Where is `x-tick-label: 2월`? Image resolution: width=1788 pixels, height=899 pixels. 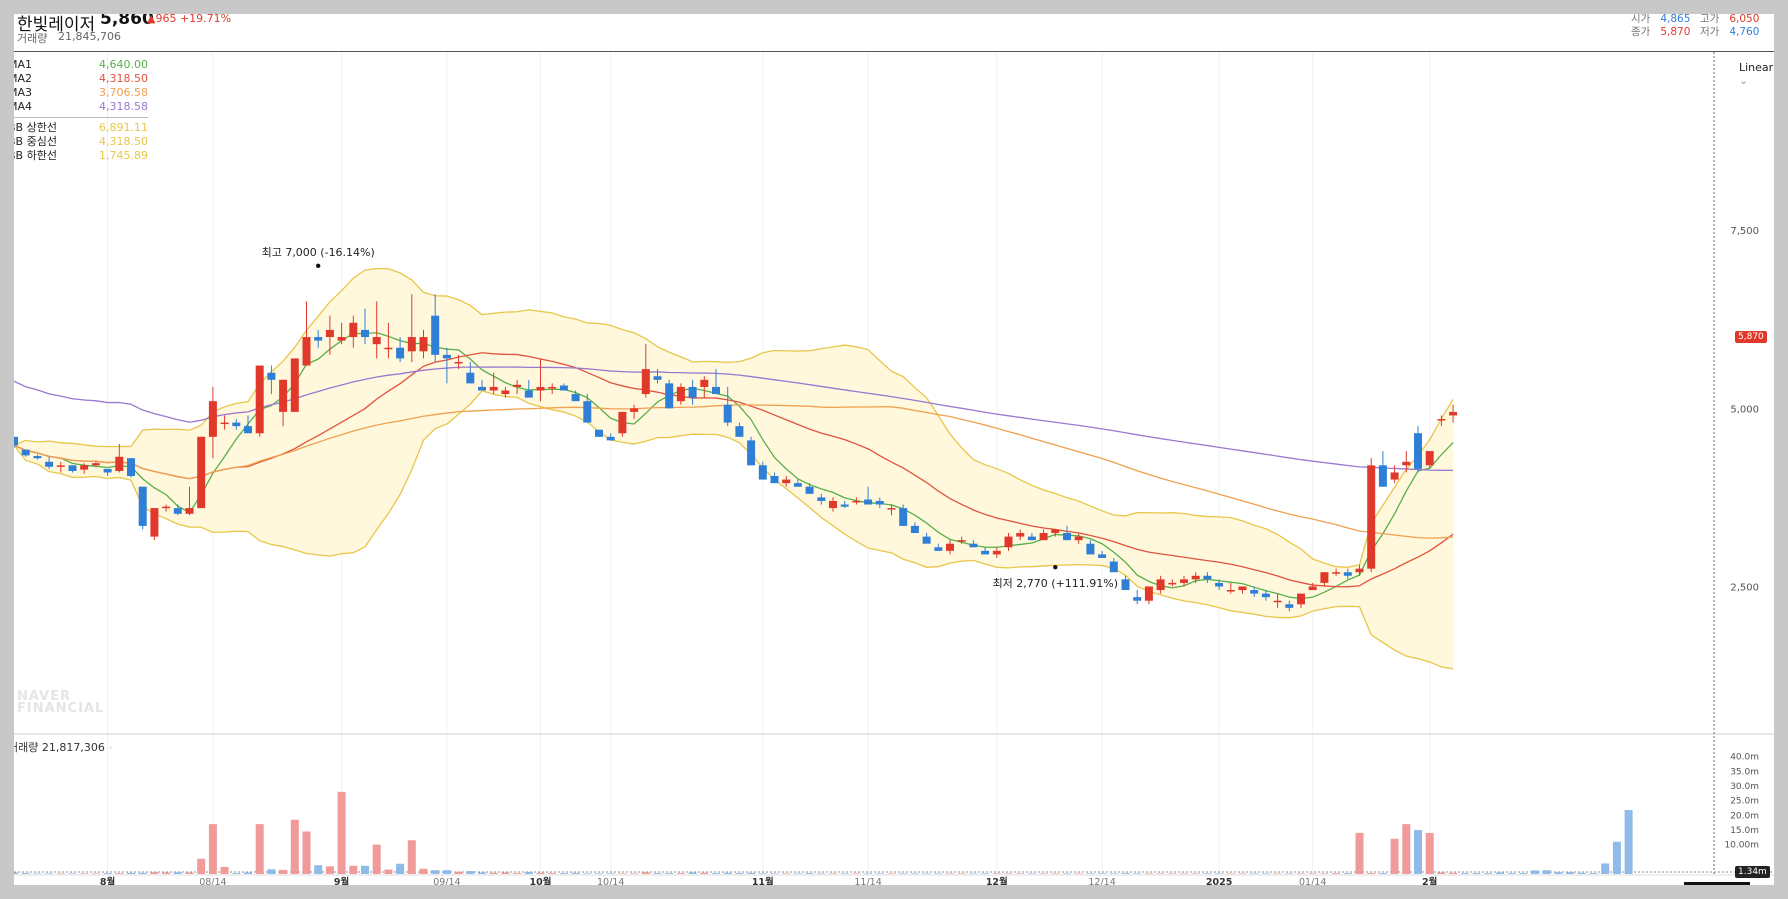
x-tick-label: 2월 is located at coordinates (1429, 880).